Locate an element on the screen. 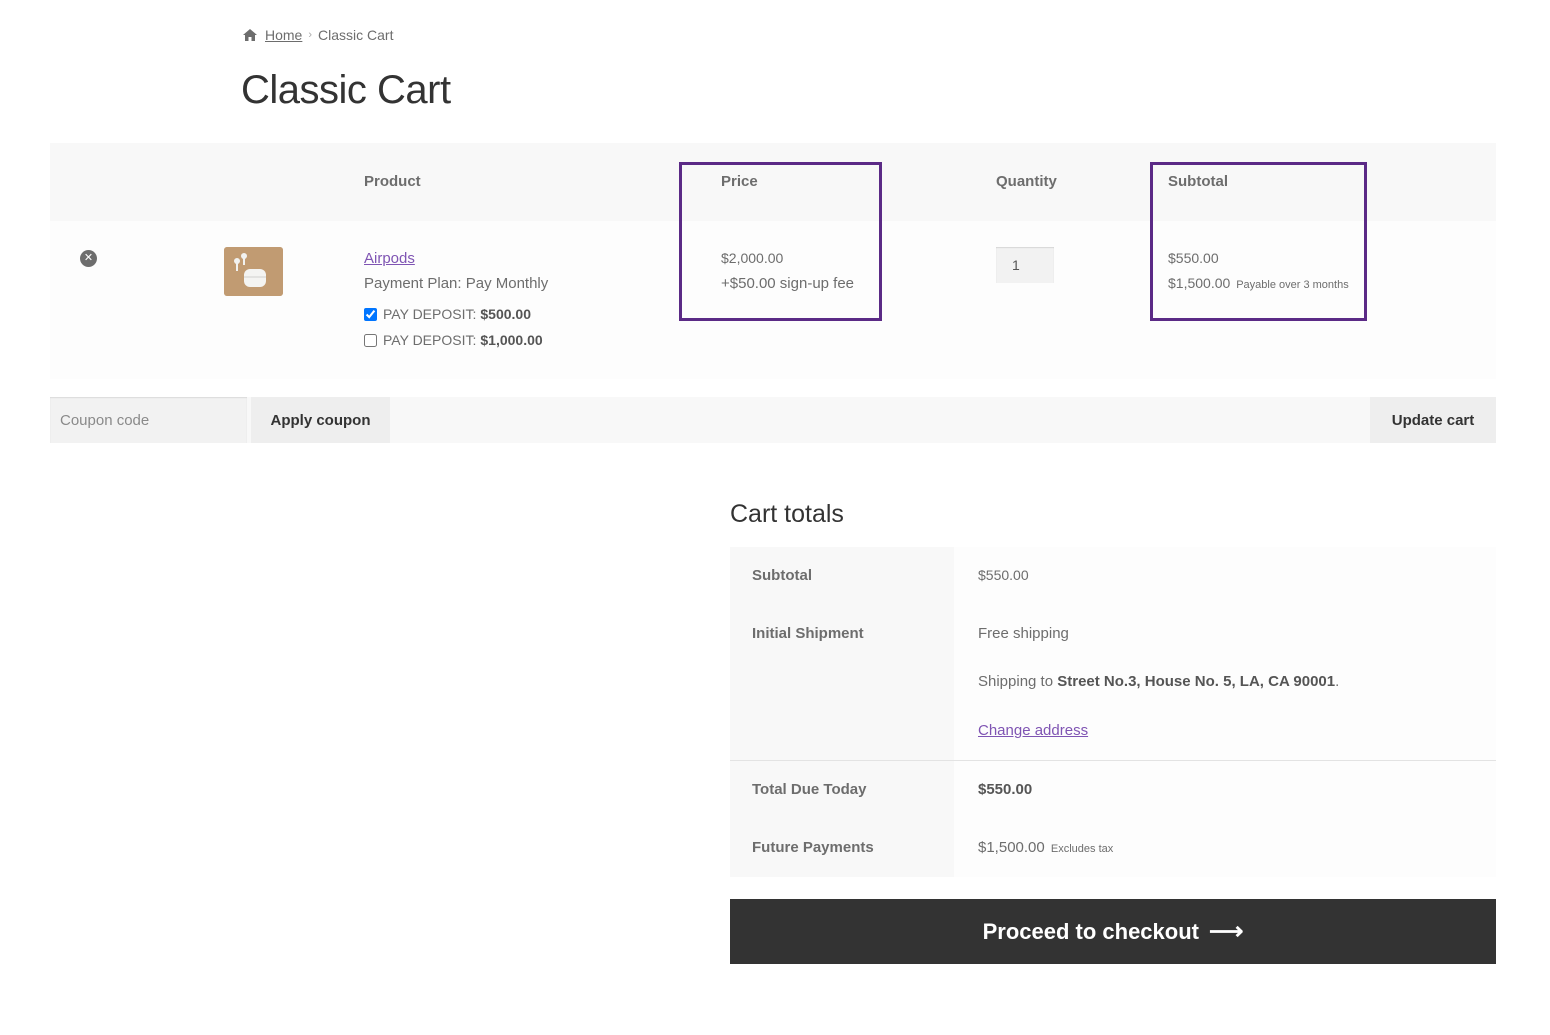 The height and width of the screenshot is (1035, 1550). deposit-label-2: PAY DEPOSIT: is located at coordinates (430, 340).